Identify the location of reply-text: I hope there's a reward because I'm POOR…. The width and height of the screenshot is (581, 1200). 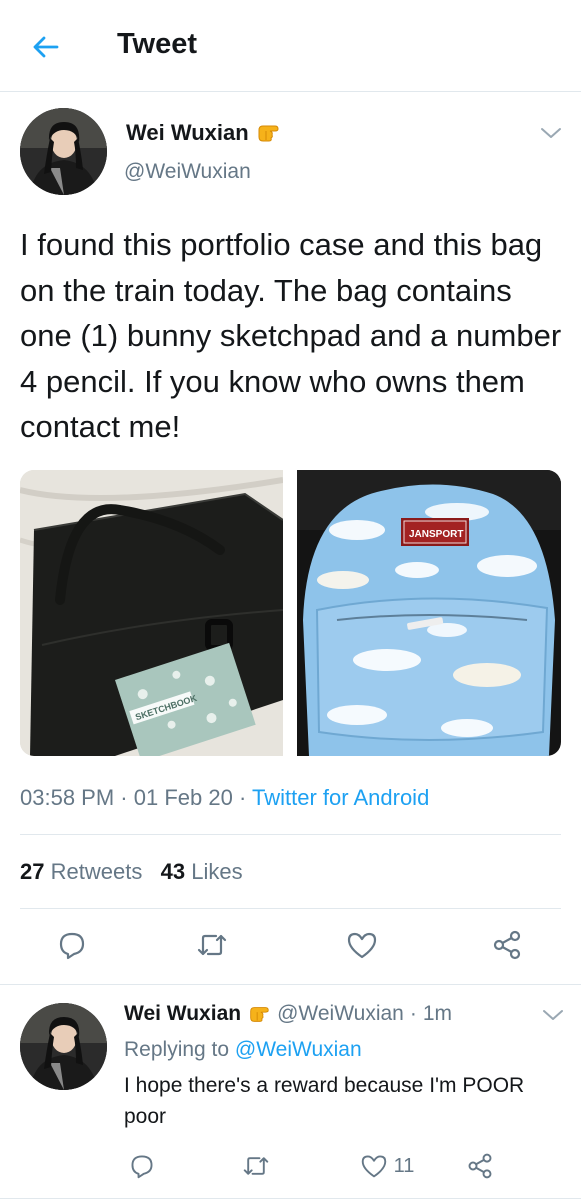
(324, 1101).